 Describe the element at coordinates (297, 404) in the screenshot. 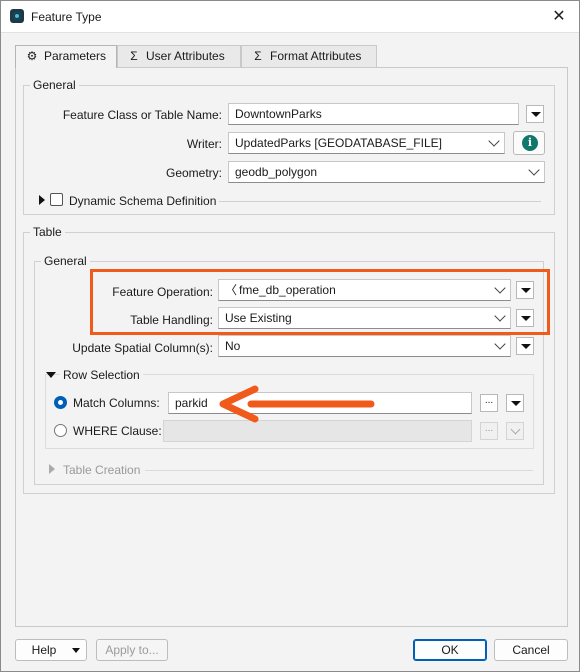

I see `arrow-annotation` at that location.